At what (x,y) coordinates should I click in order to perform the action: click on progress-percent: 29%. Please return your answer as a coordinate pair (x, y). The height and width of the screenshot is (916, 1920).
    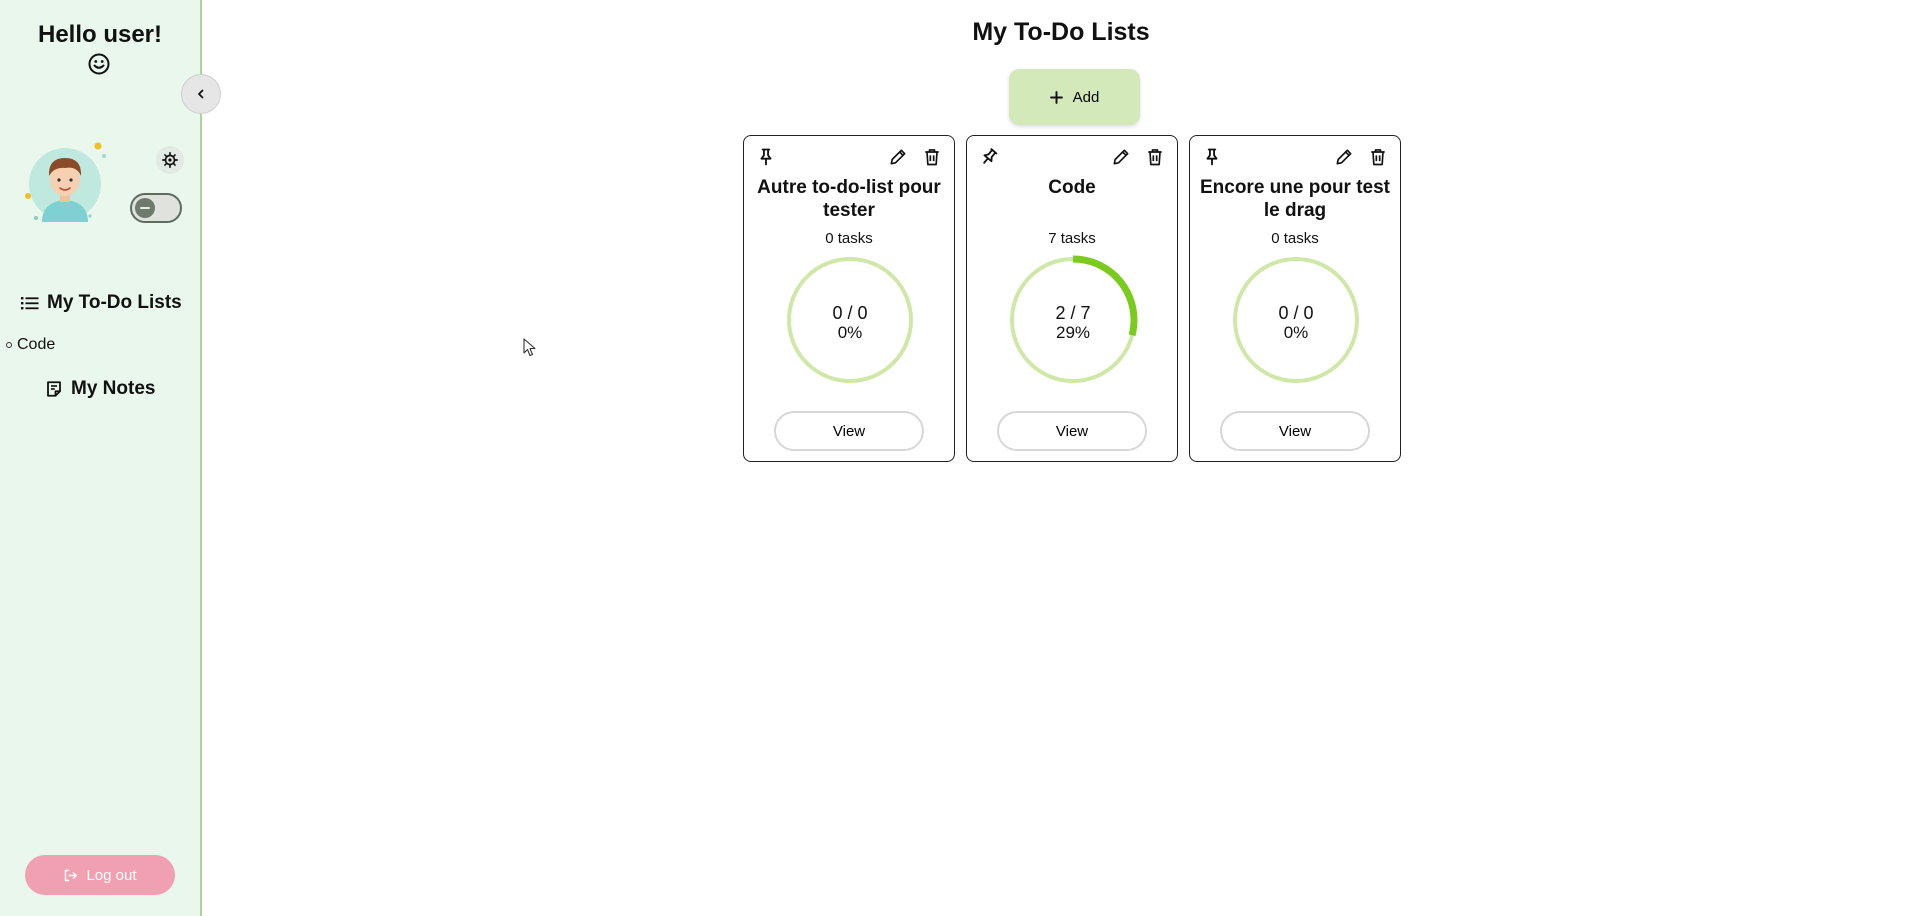
    Looking at the image, I should click on (1073, 332).